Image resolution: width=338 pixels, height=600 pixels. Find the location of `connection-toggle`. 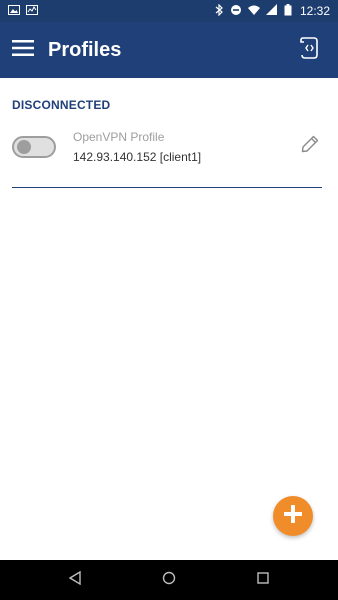

connection-toggle is located at coordinates (34, 147).